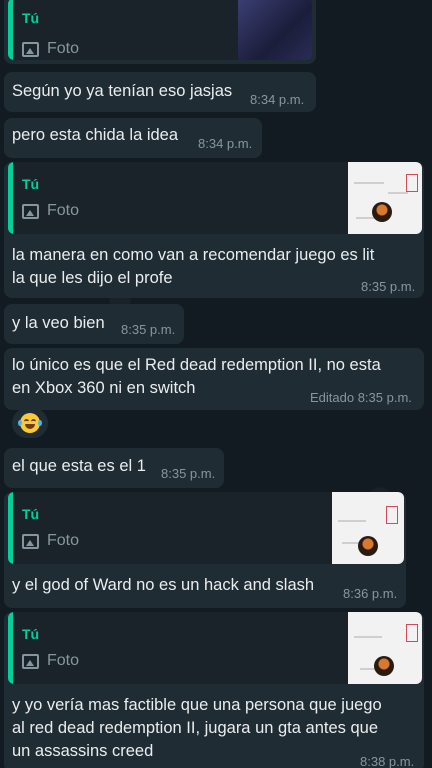 The image size is (432, 768). I want to click on message-text: y la veo bien, so click(58, 323).